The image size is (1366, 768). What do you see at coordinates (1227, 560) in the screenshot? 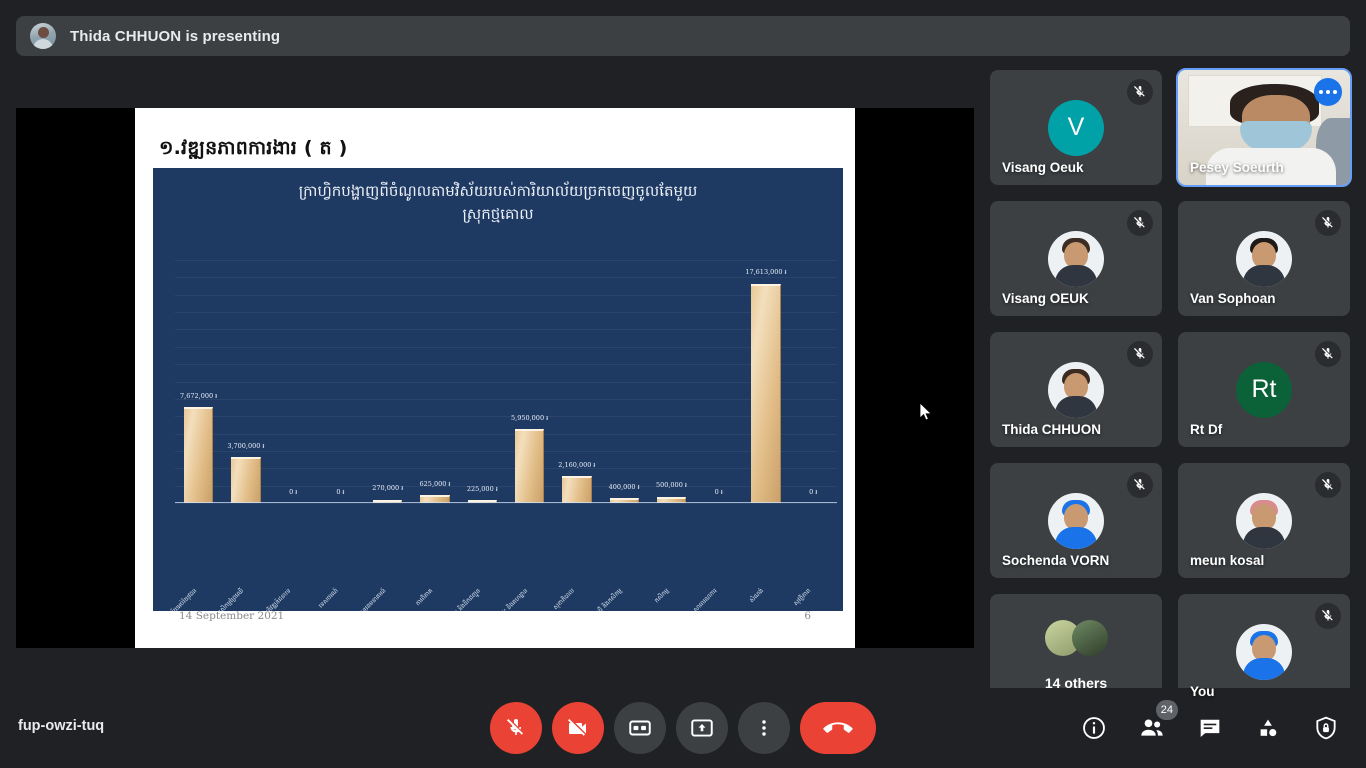
I see `participant-name: meun kosal` at bounding box center [1227, 560].